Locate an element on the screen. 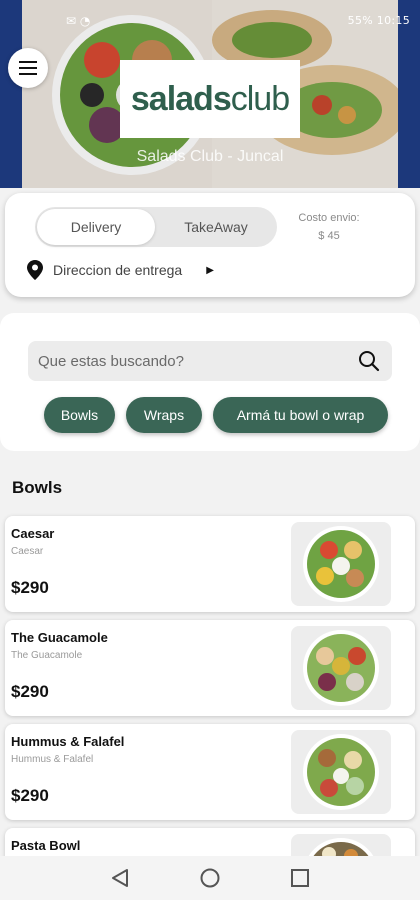 Image resolution: width=420 pixels, height=900 pixels. system-nav-bar is located at coordinates (210, 878).